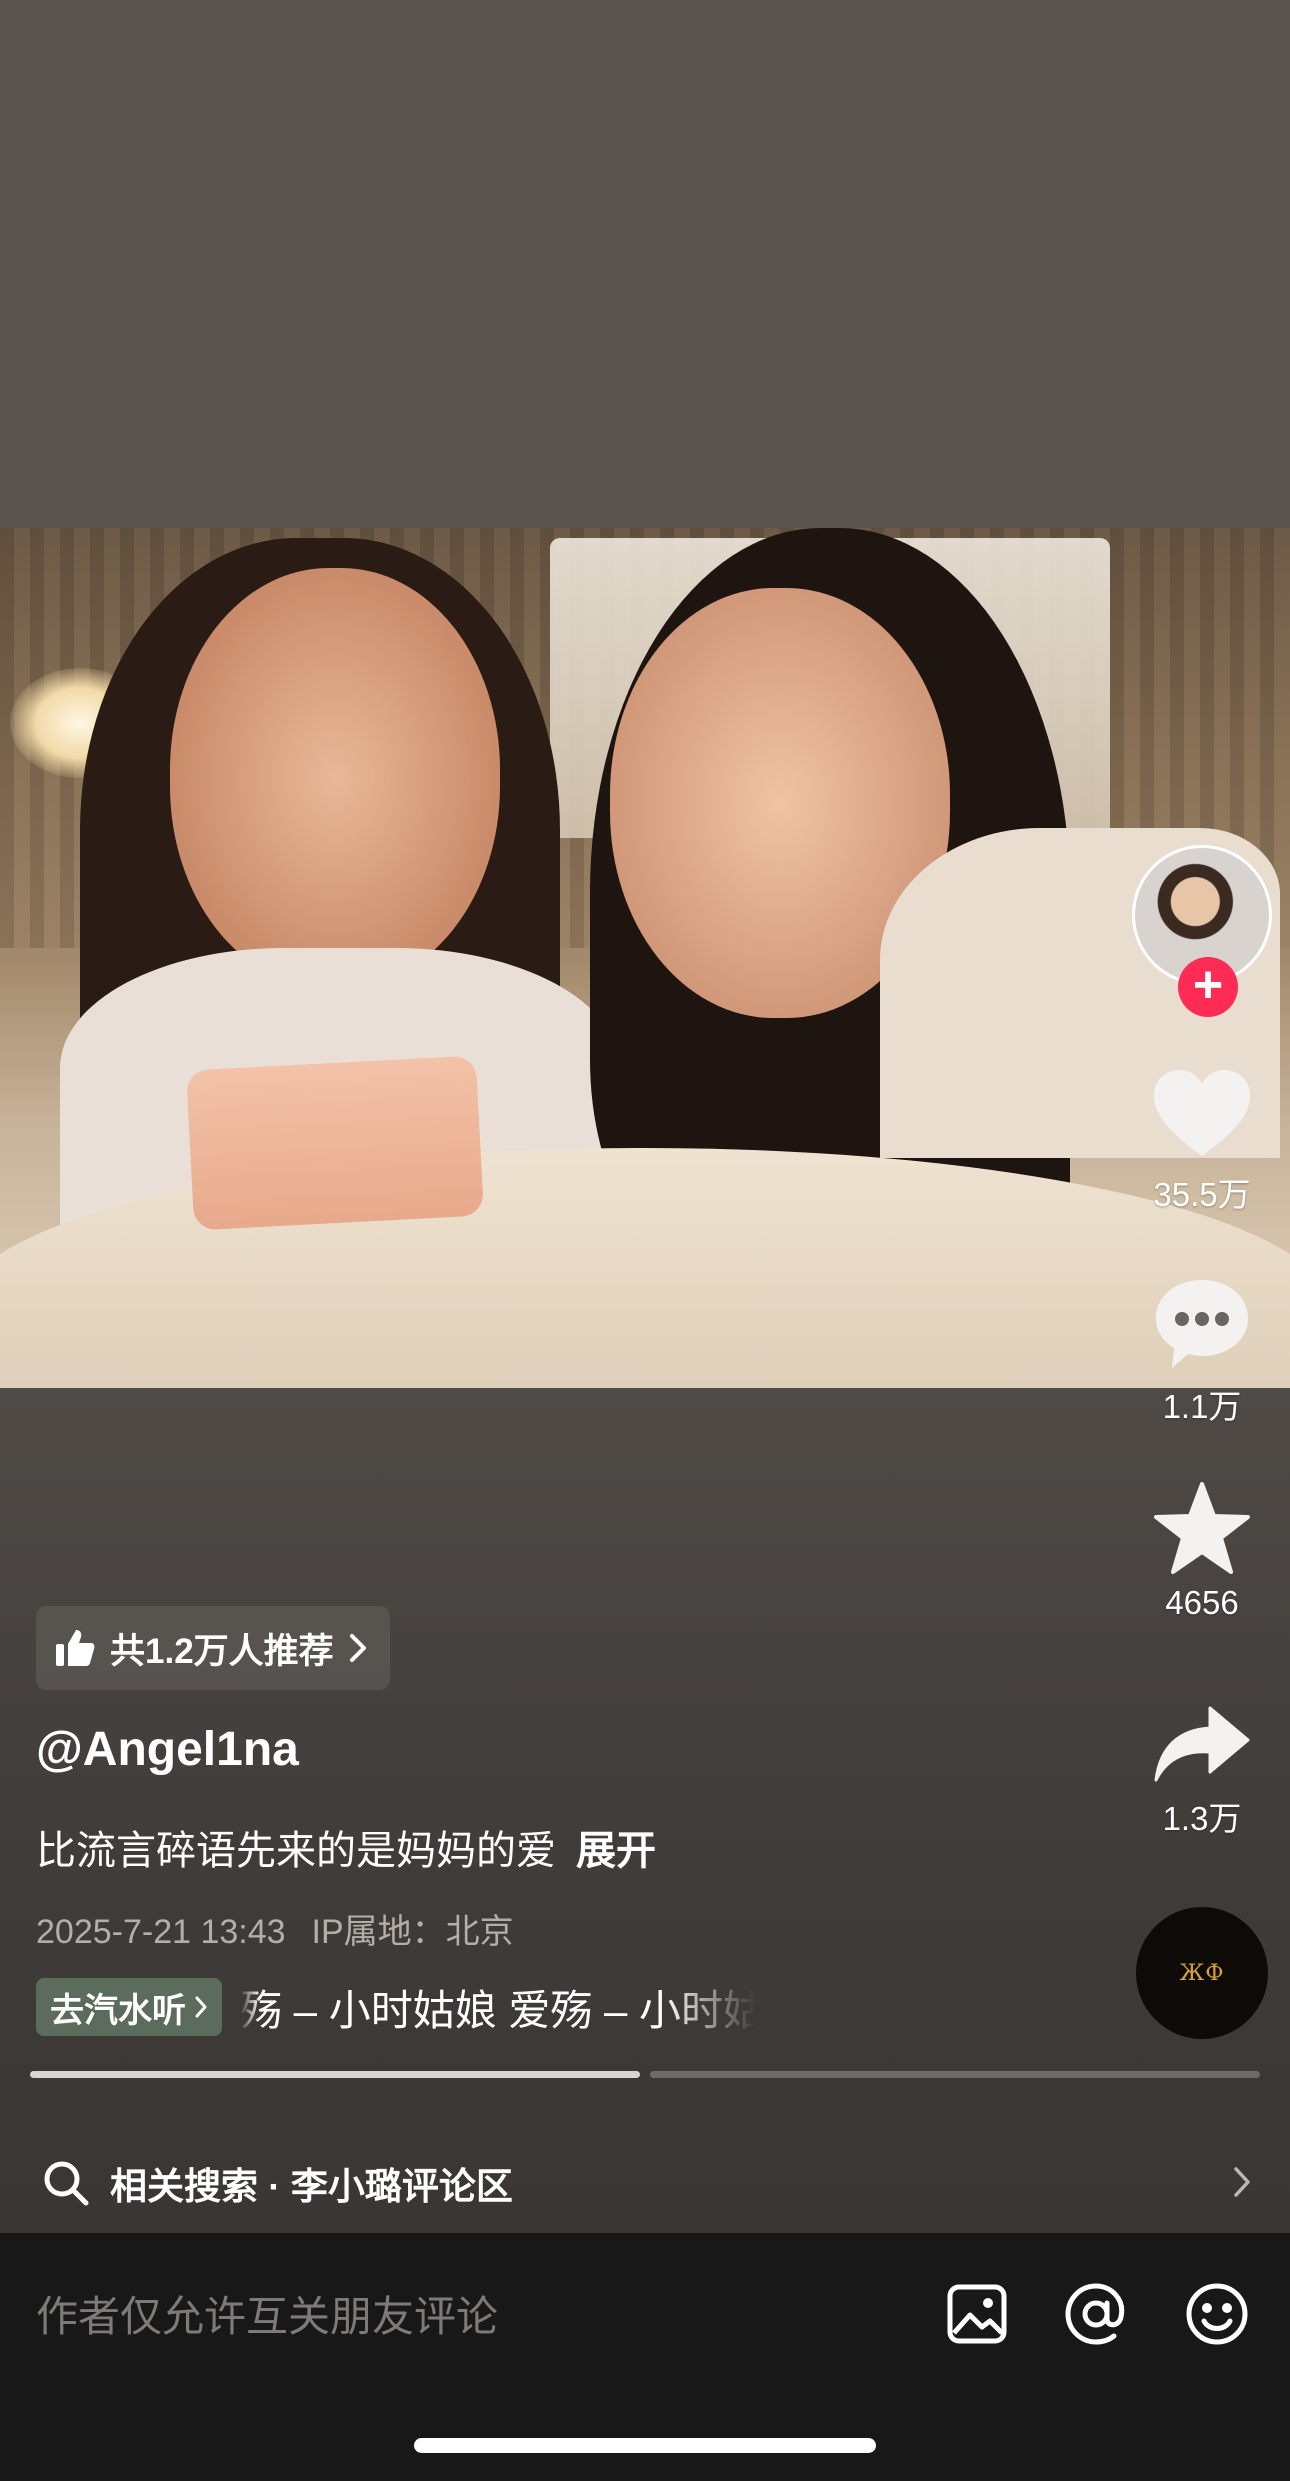 The width and height of the screenshot is (1290, 2481). I want to click on share-action: 1.3万, so click(1202, 1772).